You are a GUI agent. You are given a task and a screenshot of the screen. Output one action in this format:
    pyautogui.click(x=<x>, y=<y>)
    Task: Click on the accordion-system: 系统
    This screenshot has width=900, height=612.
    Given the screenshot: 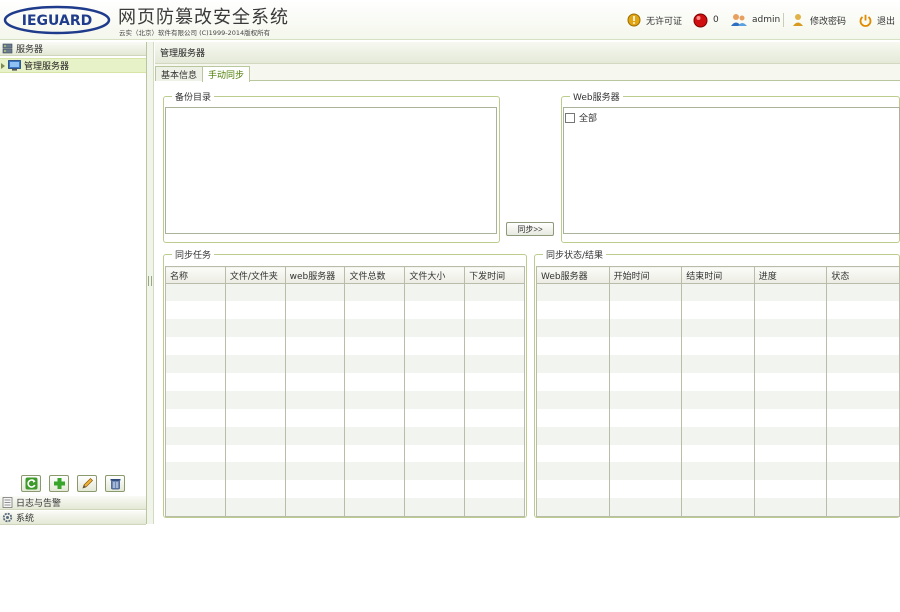 What is the action you would take?
    pyautogui.click(x=73, y=518)
    